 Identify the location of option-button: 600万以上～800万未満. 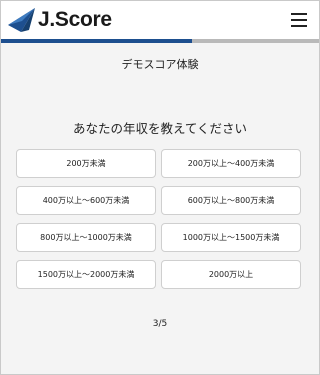
(231, 200).